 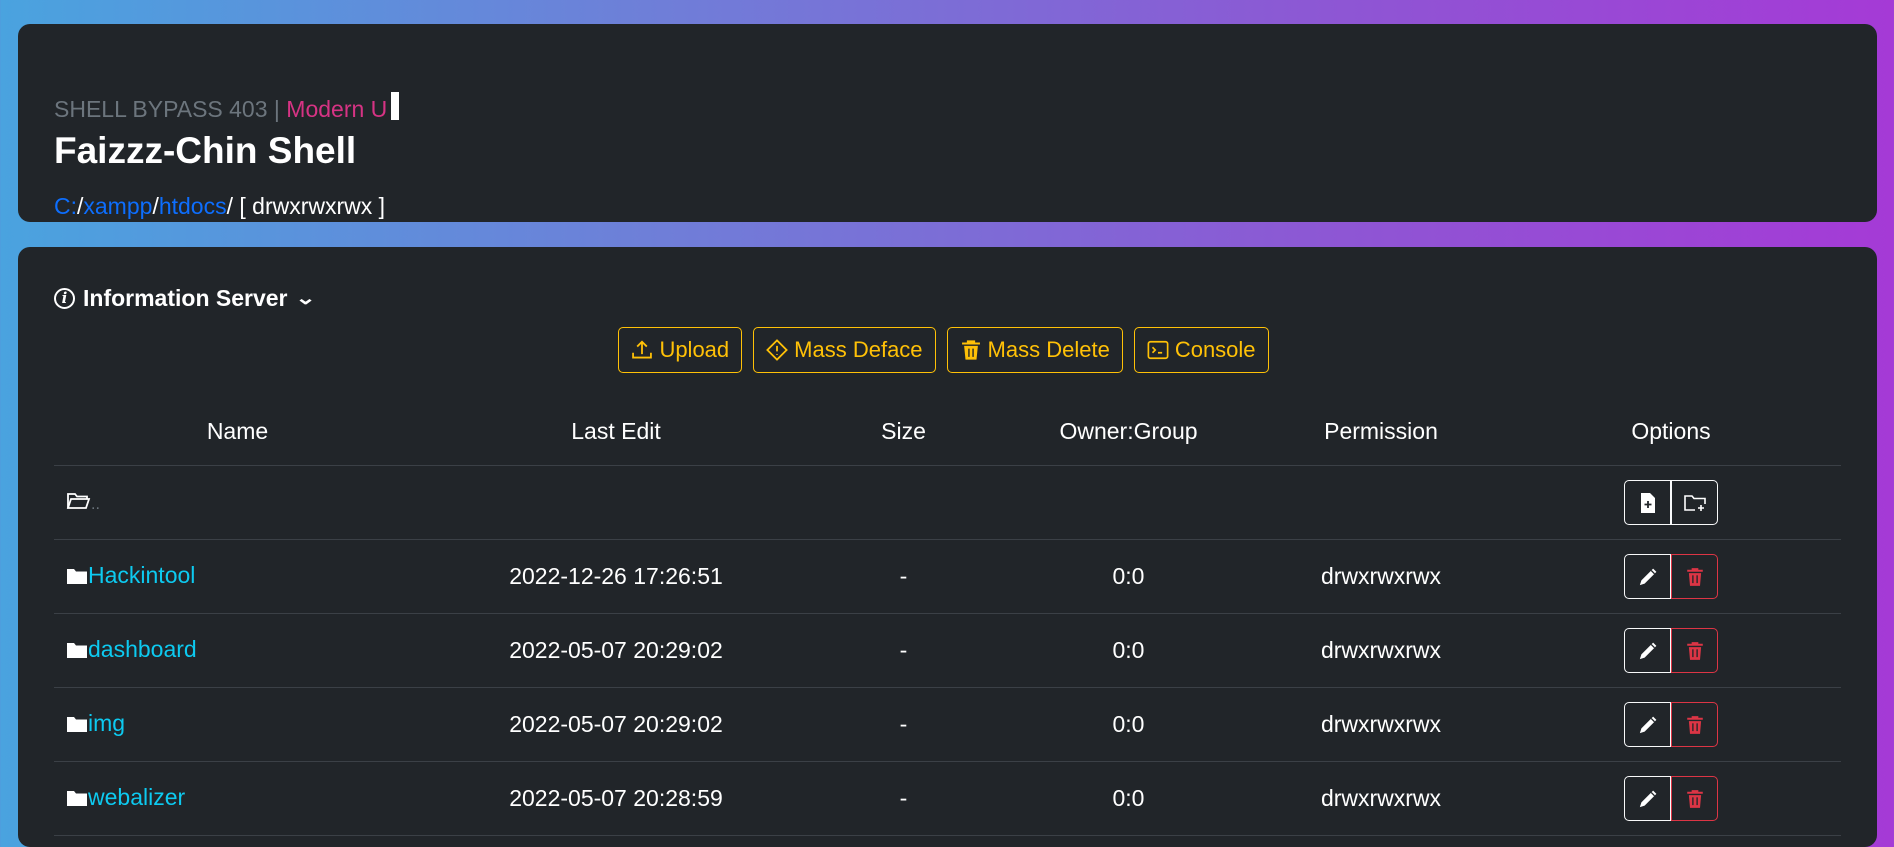 What do you see at coordinates (64, 298) in the screenshot?
I see `info-circle-icon: i` at bounding box center [64, 298].